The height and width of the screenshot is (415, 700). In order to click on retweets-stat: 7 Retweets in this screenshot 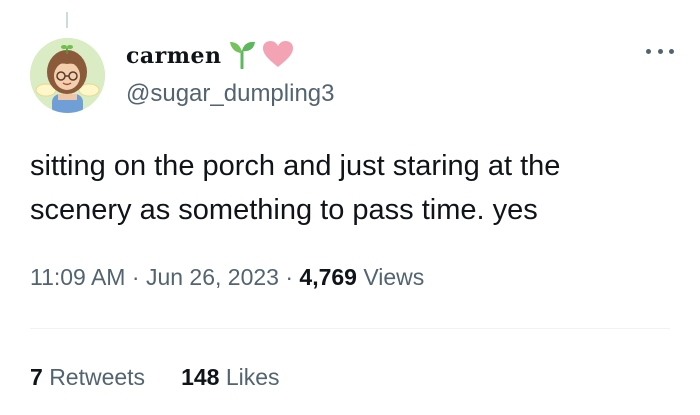, I will do `click(87, 377)`.